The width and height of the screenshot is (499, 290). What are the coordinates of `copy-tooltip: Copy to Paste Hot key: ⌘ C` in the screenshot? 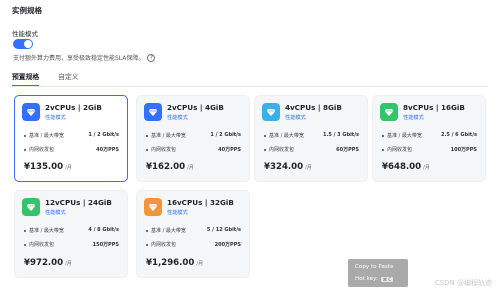 It's located at (378, 273).